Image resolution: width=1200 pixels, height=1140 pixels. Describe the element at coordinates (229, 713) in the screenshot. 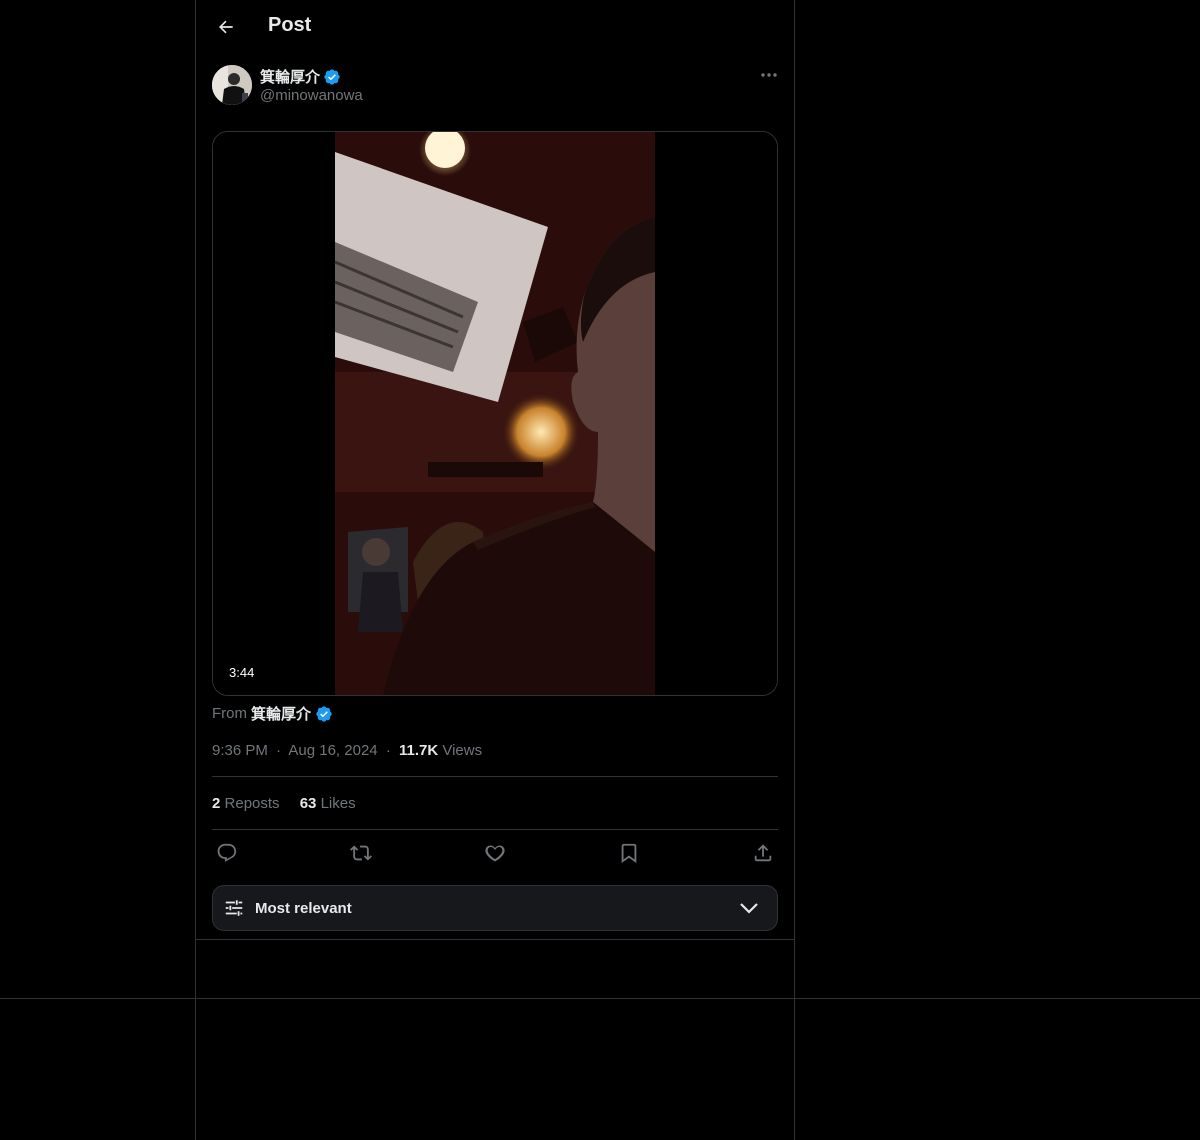

I see `from-prefix: From` at that location.